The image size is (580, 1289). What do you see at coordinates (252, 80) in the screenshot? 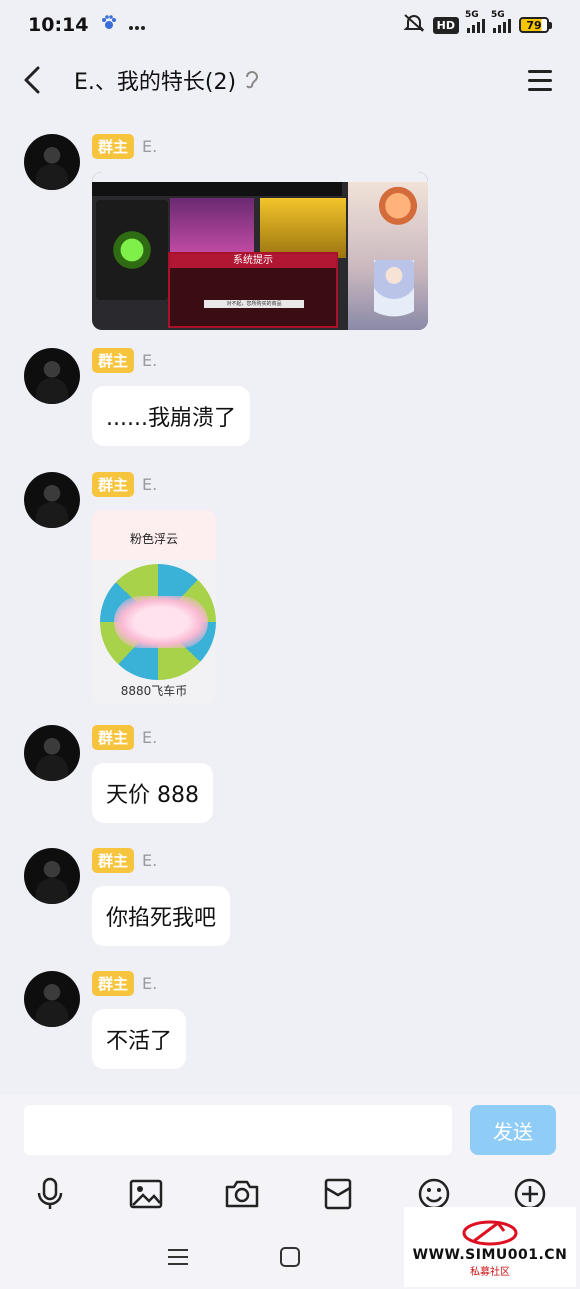
I see `ear-icon` at bounding box center [252, 80].